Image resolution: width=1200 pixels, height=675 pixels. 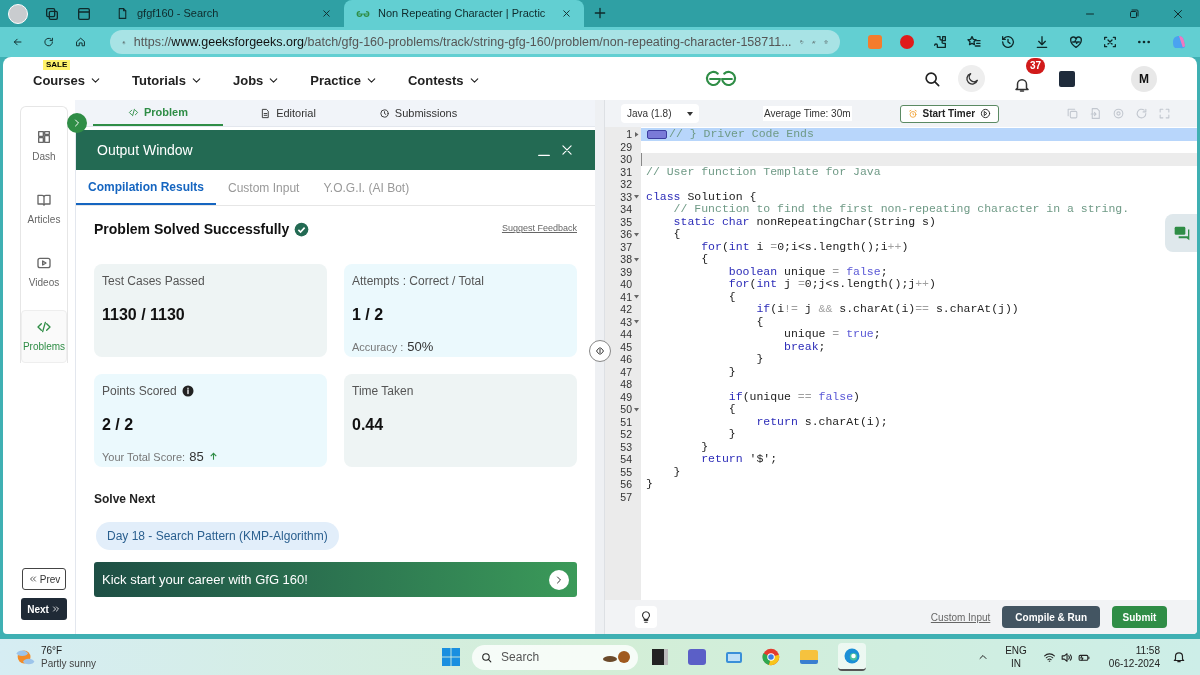 What do you see at coordinates (559, 579) in the screenshot?
I see `arrow-button` at bounding box center [559, 579].